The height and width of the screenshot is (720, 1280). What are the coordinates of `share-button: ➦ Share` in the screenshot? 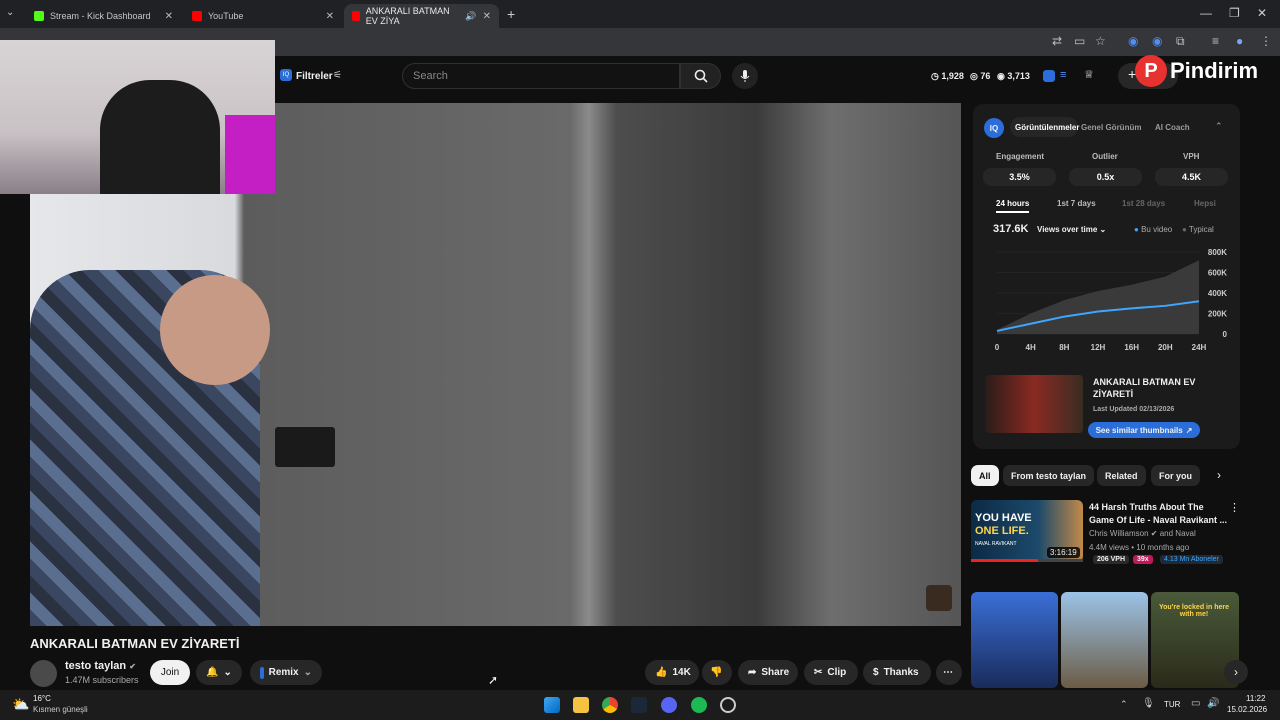 It's located at (768, 672).